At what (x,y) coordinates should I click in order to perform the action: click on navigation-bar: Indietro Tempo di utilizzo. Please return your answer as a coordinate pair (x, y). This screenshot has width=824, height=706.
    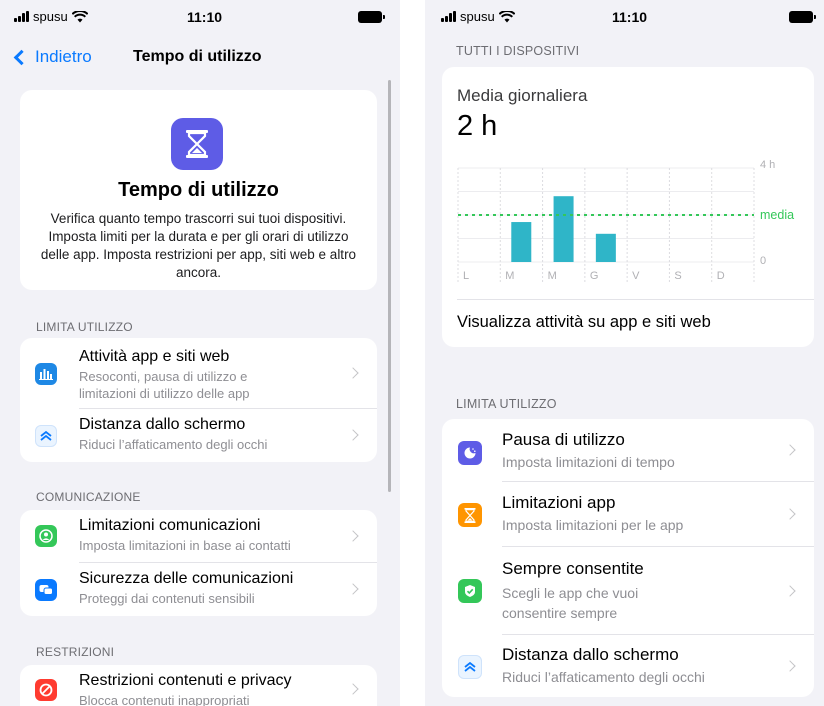
    Looking at the image, I should click on (200, 58).